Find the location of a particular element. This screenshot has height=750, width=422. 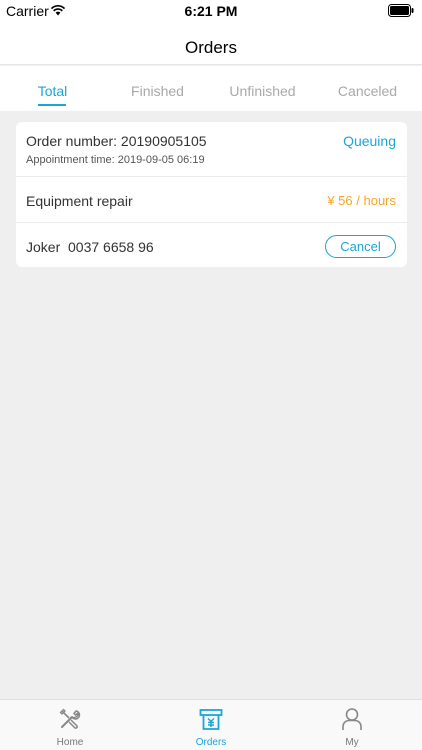

appointment-time: Appointment time: 2019-09-05 06:19 is located at coordinates (115, 160).